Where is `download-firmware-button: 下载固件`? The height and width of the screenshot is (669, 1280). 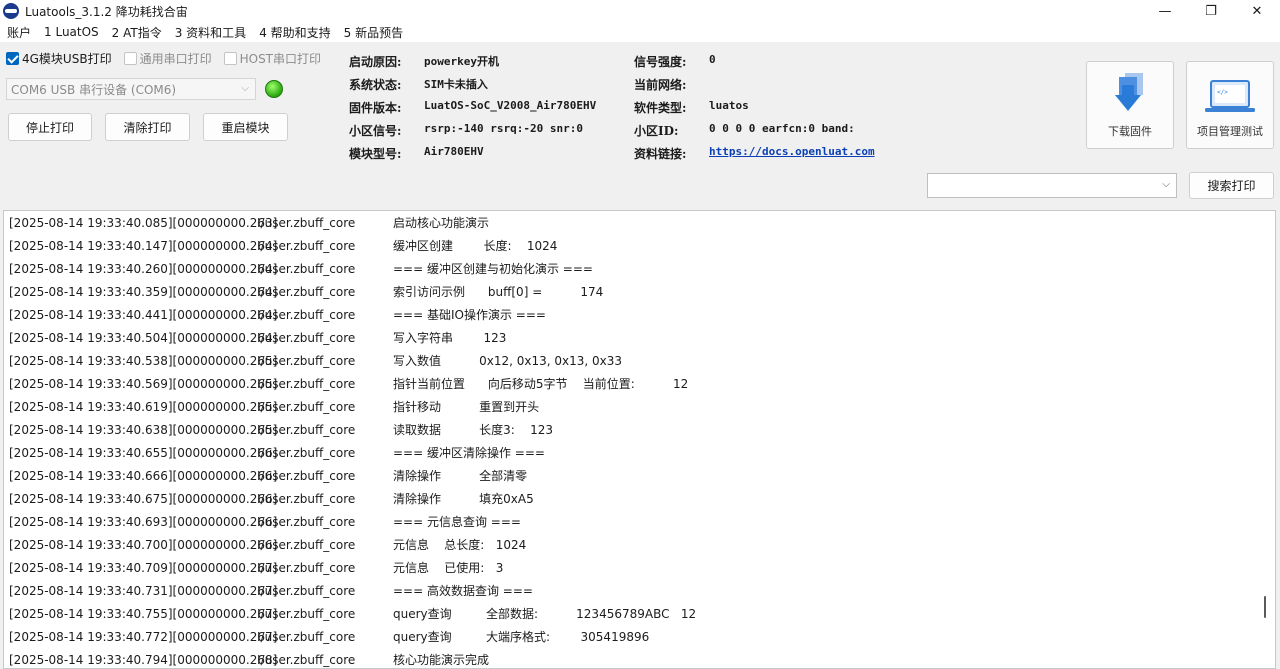
download-firmware-button: 下载固件 is located at coordinates (1130, 105).